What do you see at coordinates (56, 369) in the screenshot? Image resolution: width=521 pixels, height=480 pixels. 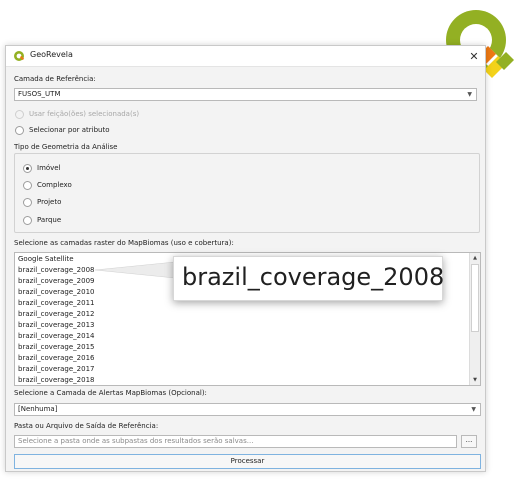 I see `list-item: brazil_coverage_2017` at bounding box center [56, 369].